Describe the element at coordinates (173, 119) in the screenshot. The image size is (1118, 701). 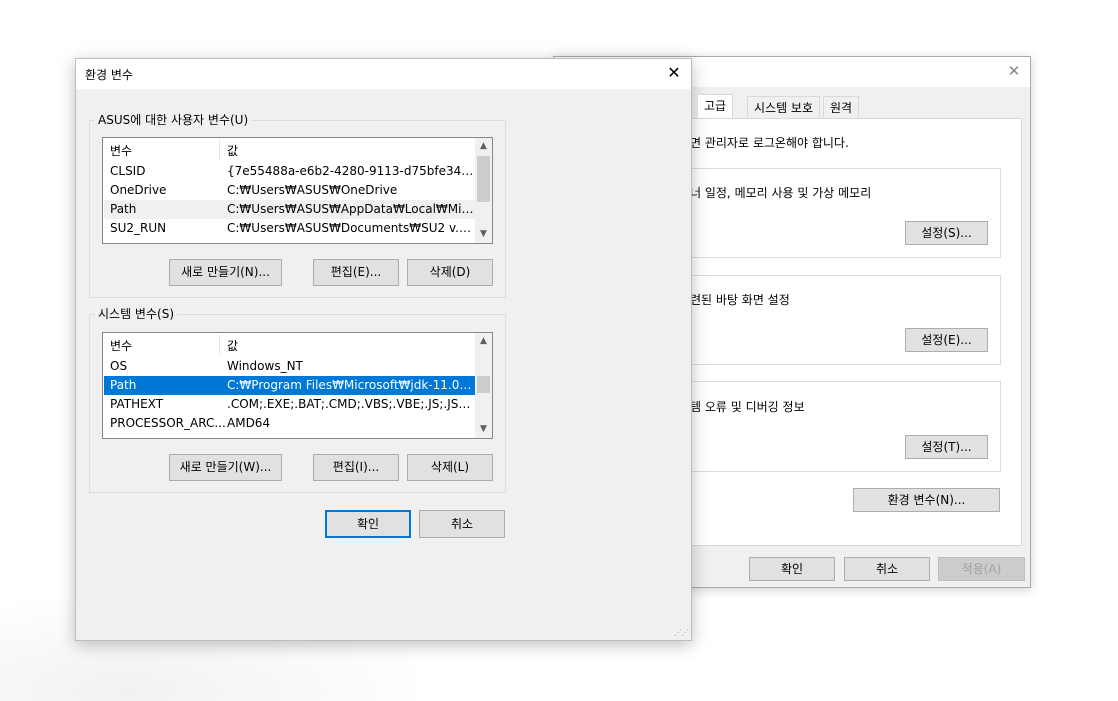
I see `user-variables-legend: ASUS에 대한 사용자 변수(U)` at that location.